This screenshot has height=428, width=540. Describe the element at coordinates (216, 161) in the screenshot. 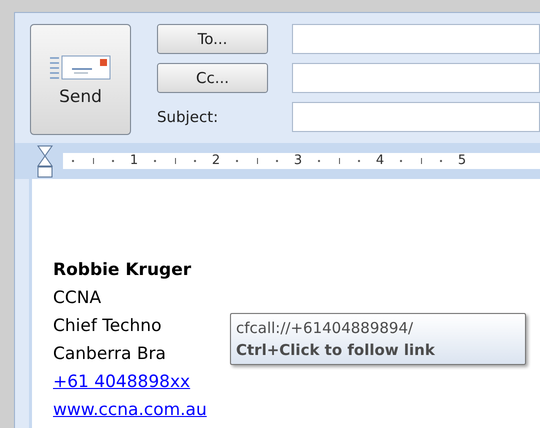

I see `ruler-number: 2` at that location.